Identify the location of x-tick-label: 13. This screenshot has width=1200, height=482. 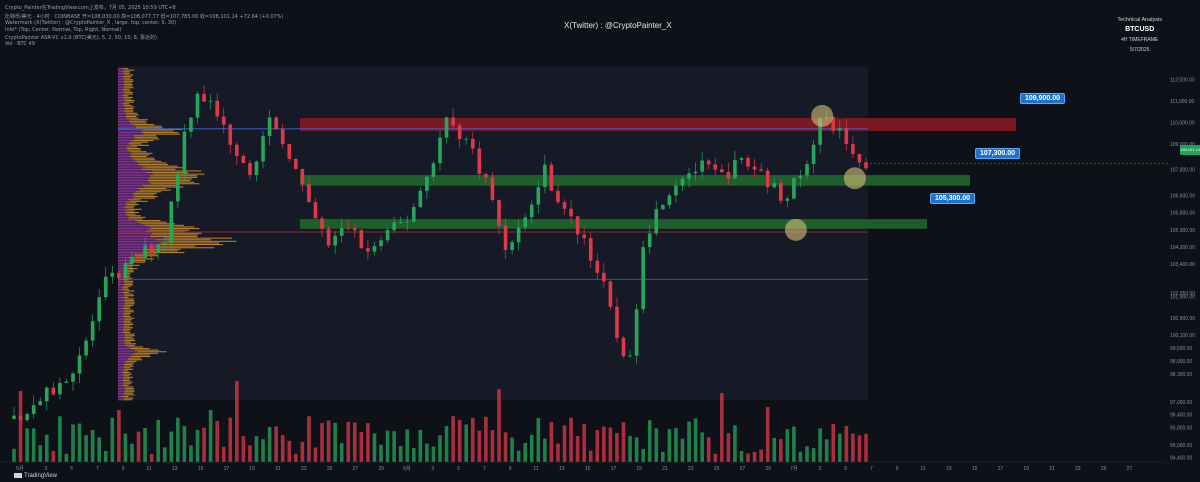
(562, 469).